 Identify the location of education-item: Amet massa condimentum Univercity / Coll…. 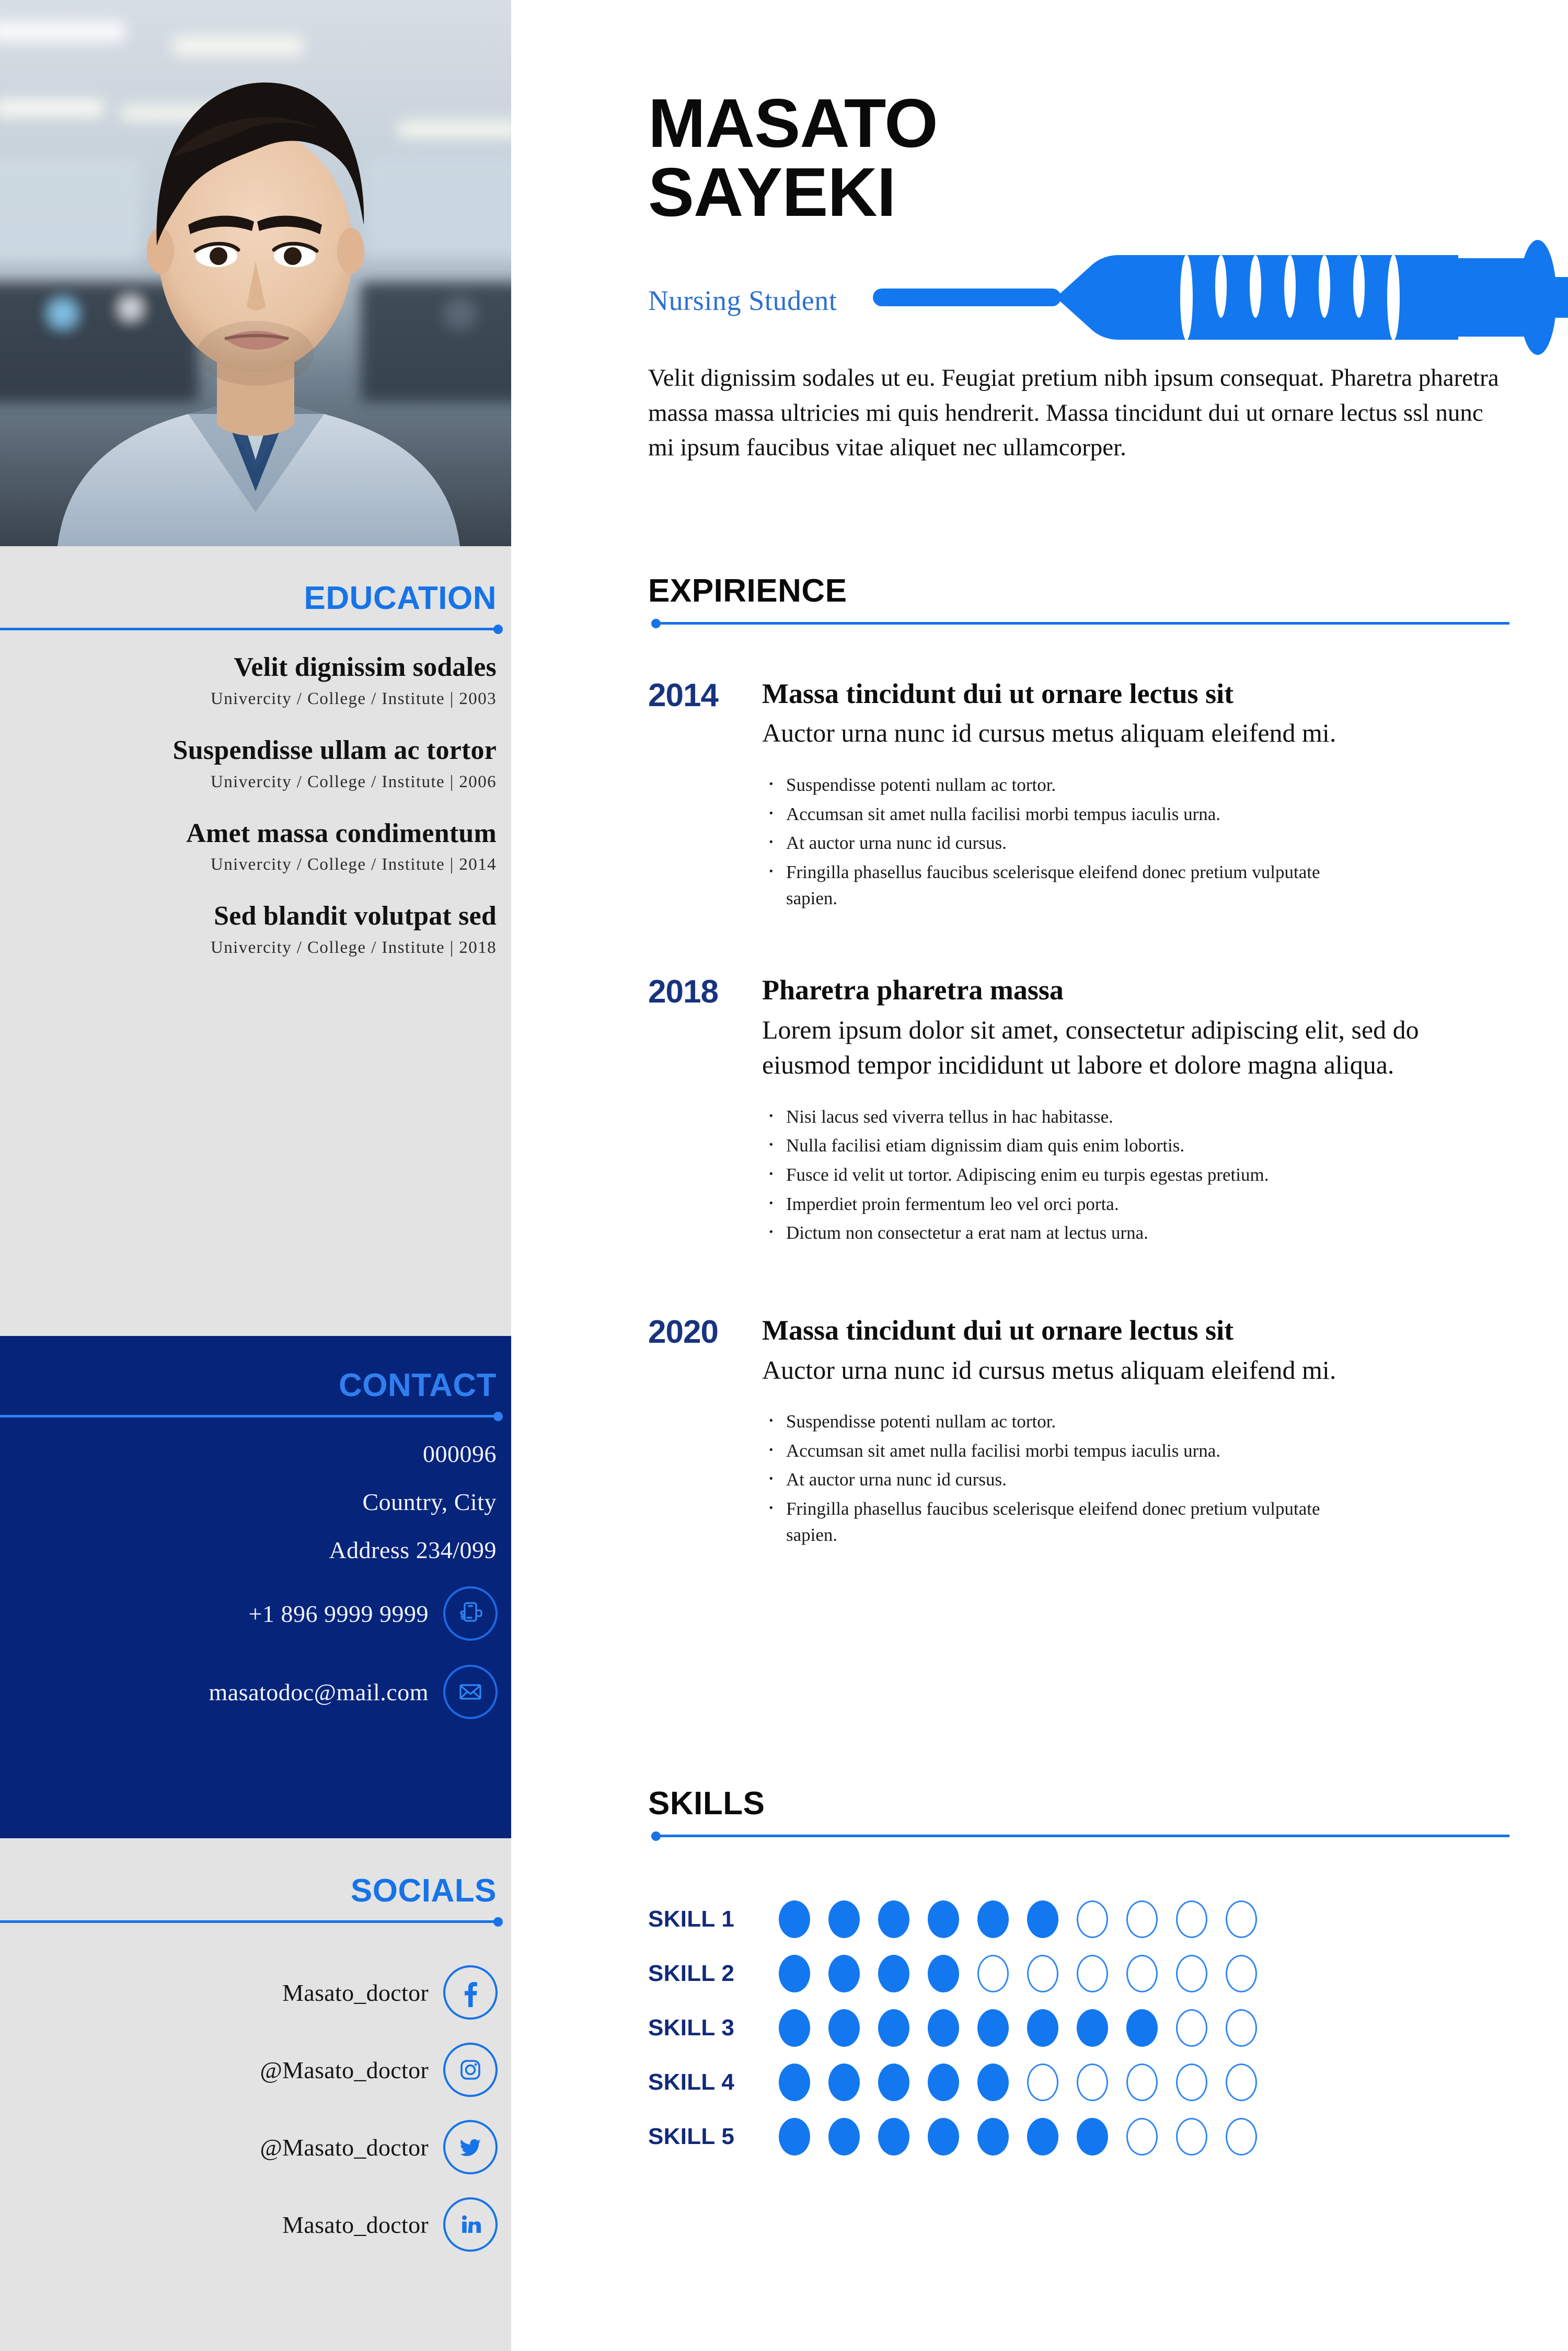
(248, 846).